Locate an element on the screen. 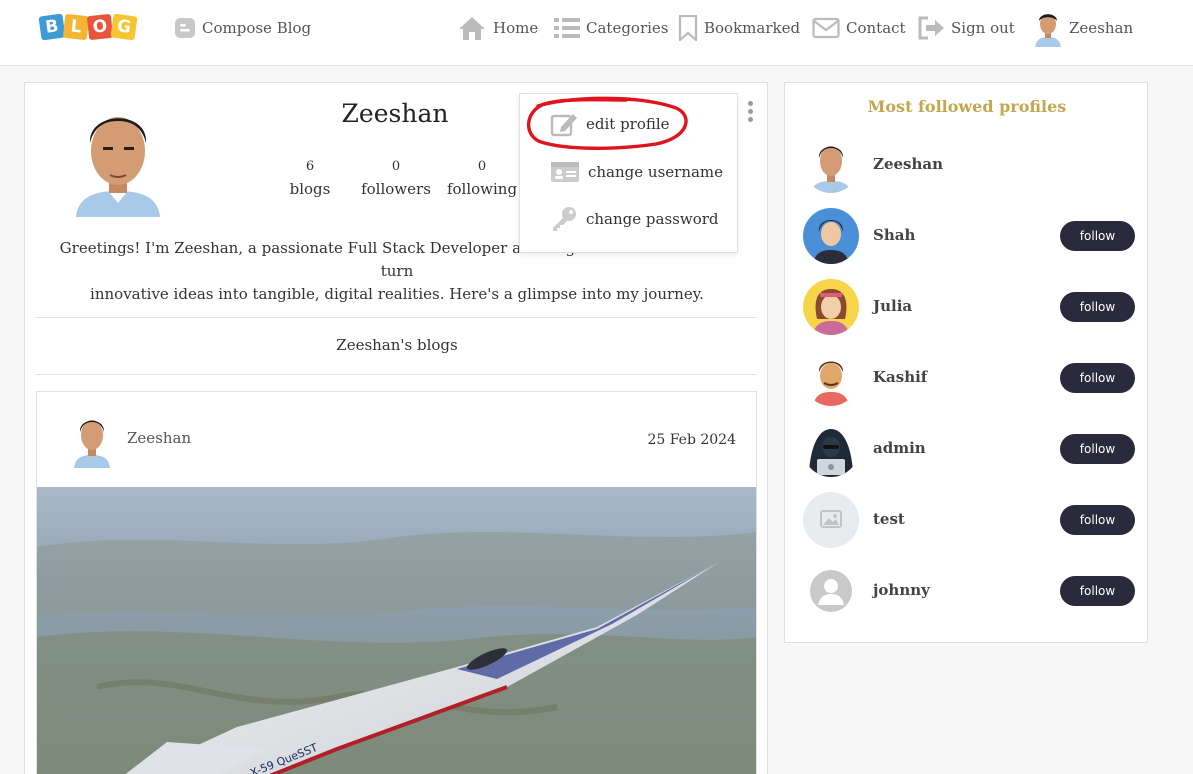  nav-bookmarked: Bookmarked is located at coordinates (739, 28).